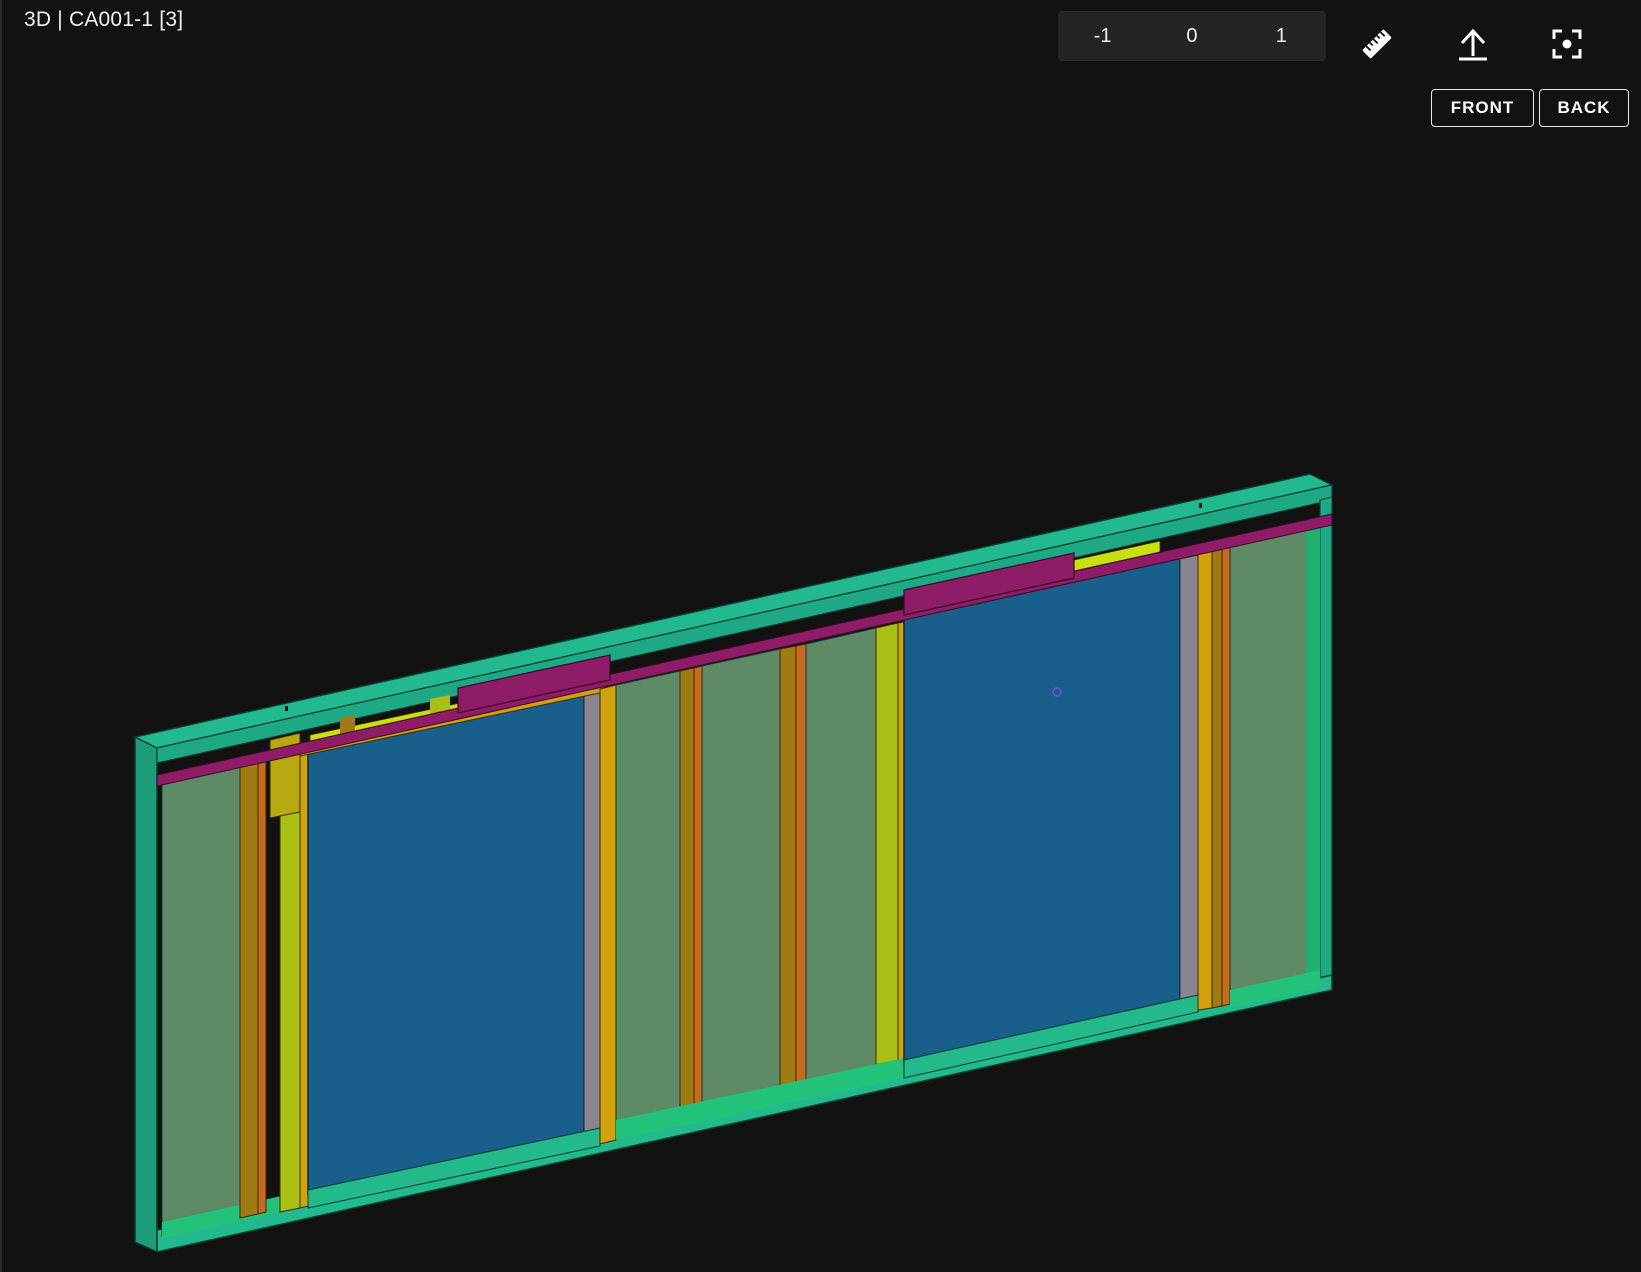 Image resolution: width=1641 pixels, height=1272 pixels. I want to click on stud-5a, so click(1205, 779).